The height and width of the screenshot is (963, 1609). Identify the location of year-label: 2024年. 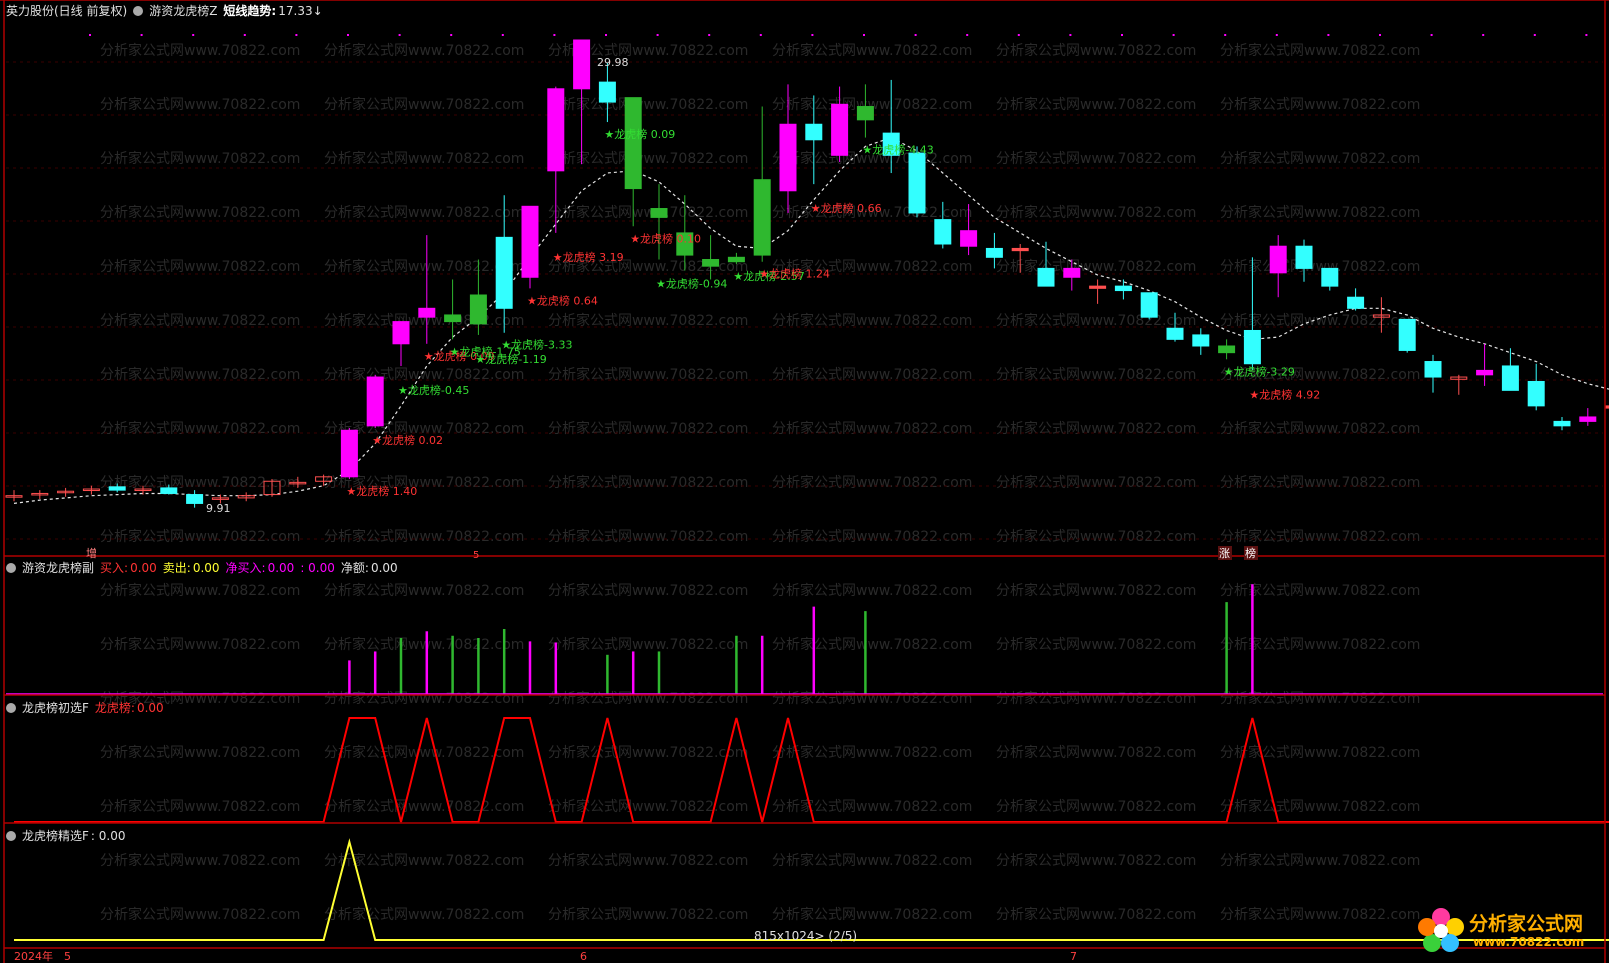
(33, 956).